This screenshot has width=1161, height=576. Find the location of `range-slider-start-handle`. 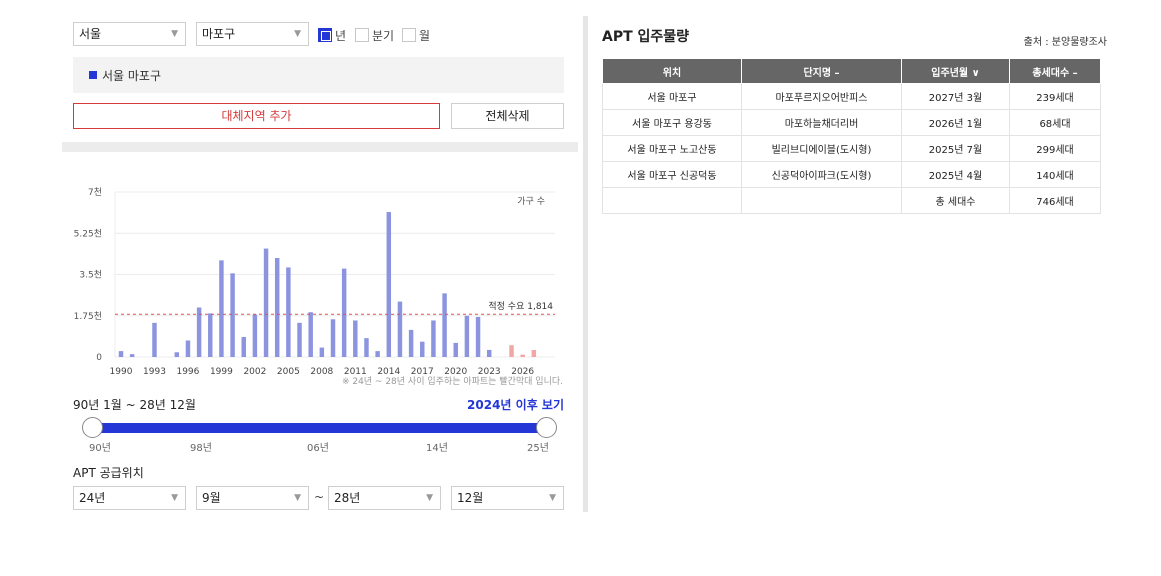

range-slider-start-handle is located at coordinates (92, 427).